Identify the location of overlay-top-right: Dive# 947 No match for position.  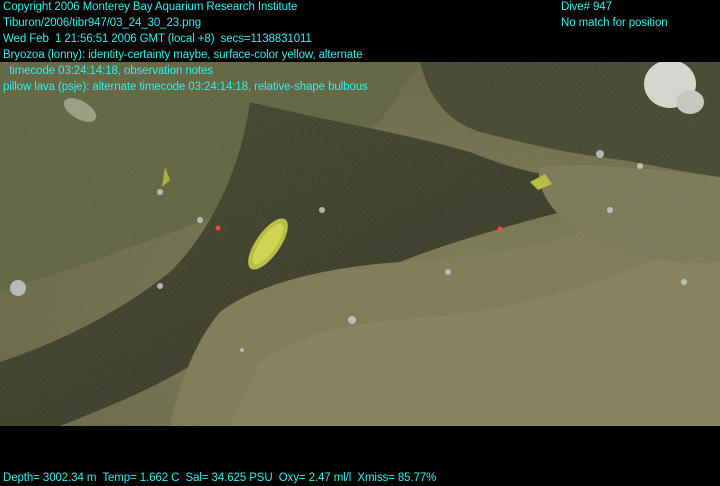
(614, 15).